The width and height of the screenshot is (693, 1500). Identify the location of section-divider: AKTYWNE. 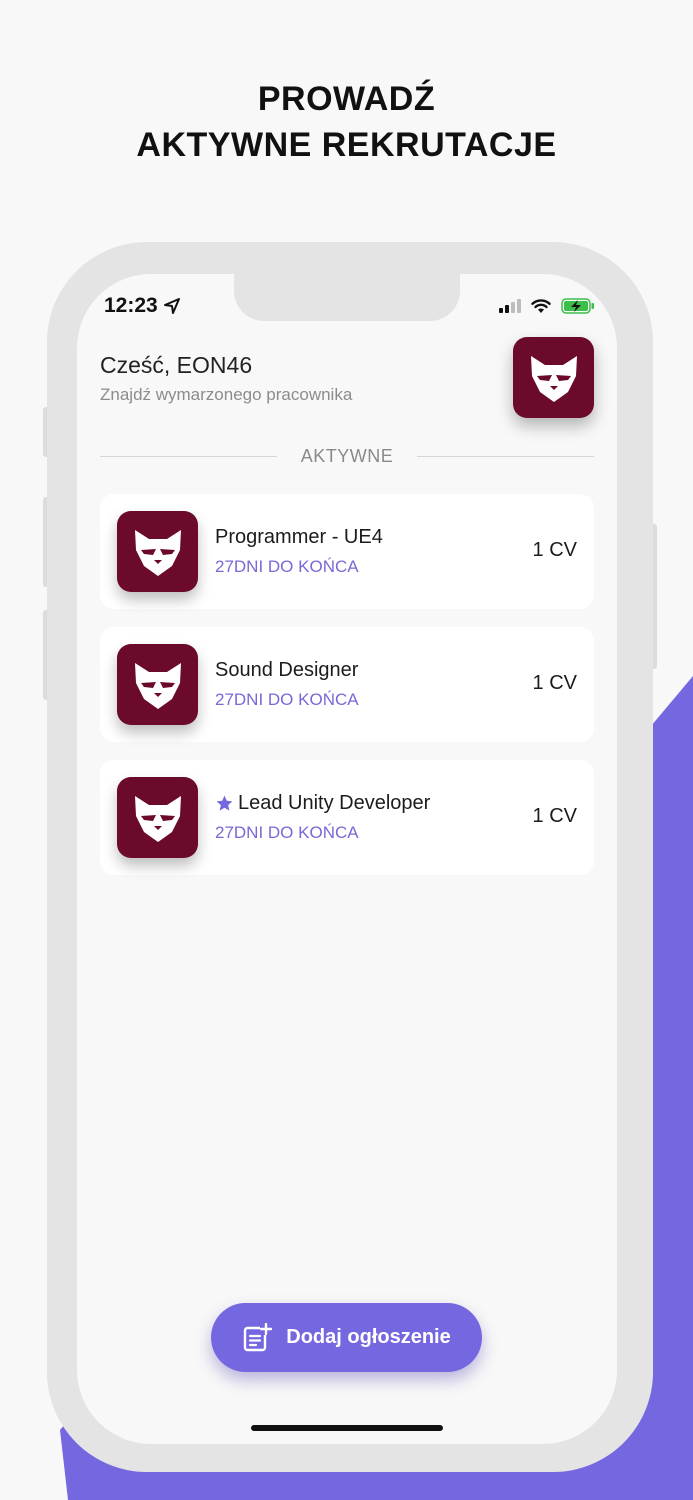
(347, 456).